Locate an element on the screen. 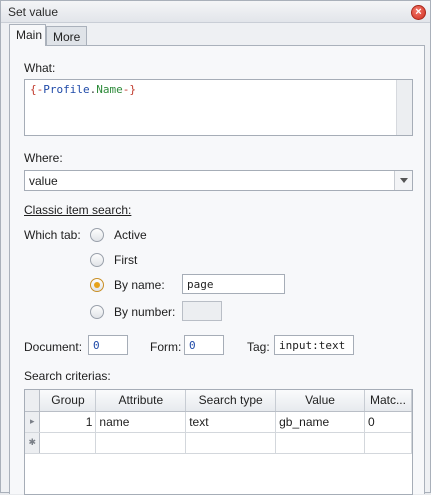 The height and width of the screenshot is (495, 431). table-row: ▸ 1 name text gb_name 0 is located at coordinates (218, 422).